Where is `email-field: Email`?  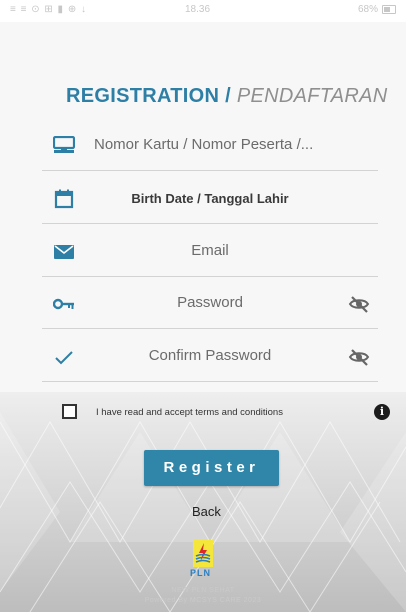
email-field: Email is located at coordinates (210, 252).